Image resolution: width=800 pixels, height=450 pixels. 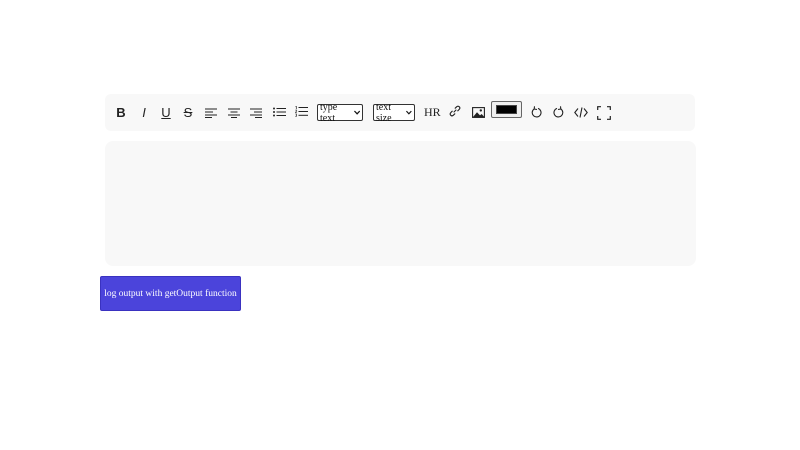 I want to click on italic-icon: I, so click(x=144, y=112).